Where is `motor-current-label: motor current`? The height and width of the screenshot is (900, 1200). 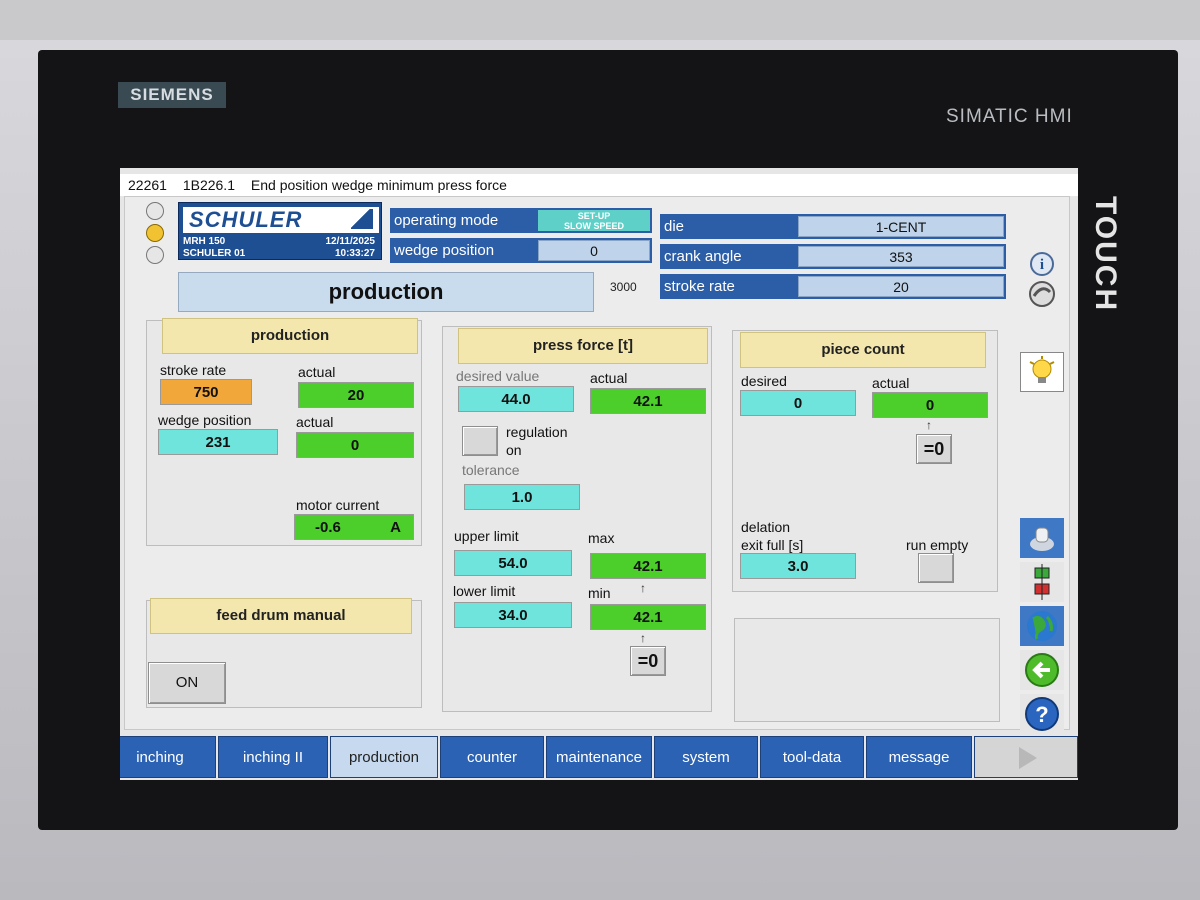
motor-current-label: motor current is located at coordinates (338, 505).